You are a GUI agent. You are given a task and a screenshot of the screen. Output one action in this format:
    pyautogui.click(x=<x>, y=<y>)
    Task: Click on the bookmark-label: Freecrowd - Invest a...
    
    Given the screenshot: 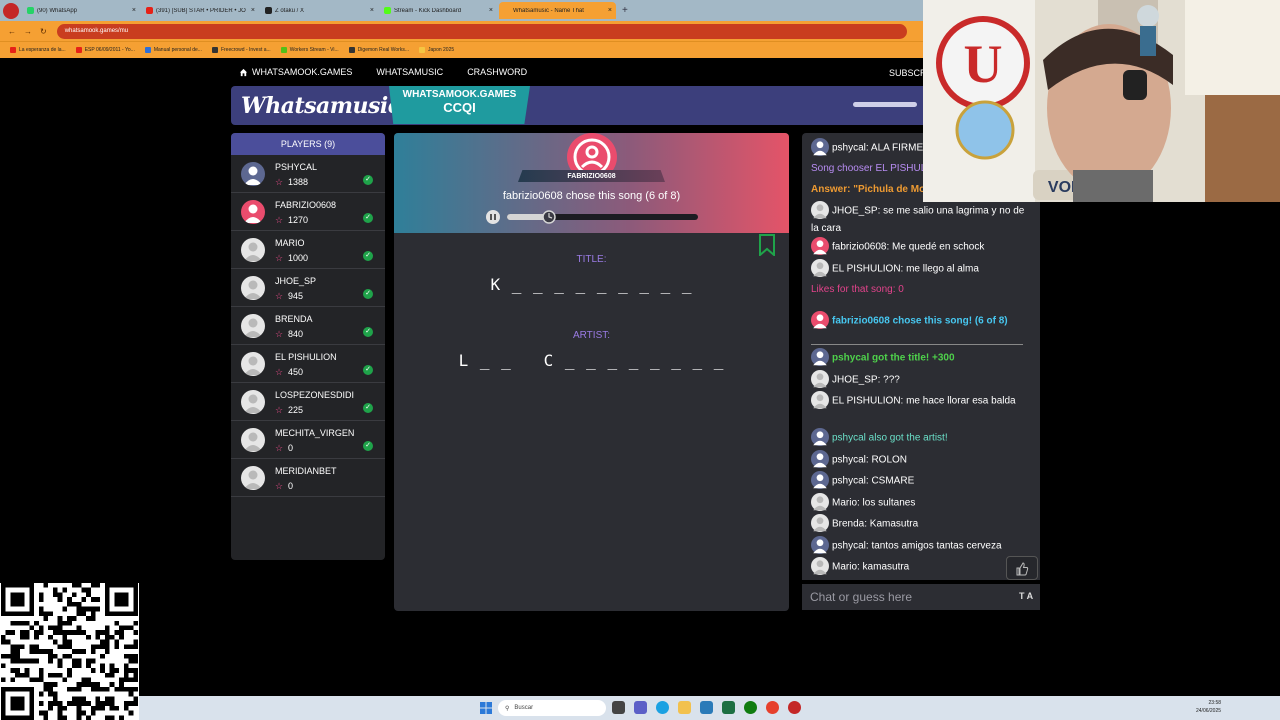 What is the action you would take?
    pyautogui.click(x=245, y=50)
    